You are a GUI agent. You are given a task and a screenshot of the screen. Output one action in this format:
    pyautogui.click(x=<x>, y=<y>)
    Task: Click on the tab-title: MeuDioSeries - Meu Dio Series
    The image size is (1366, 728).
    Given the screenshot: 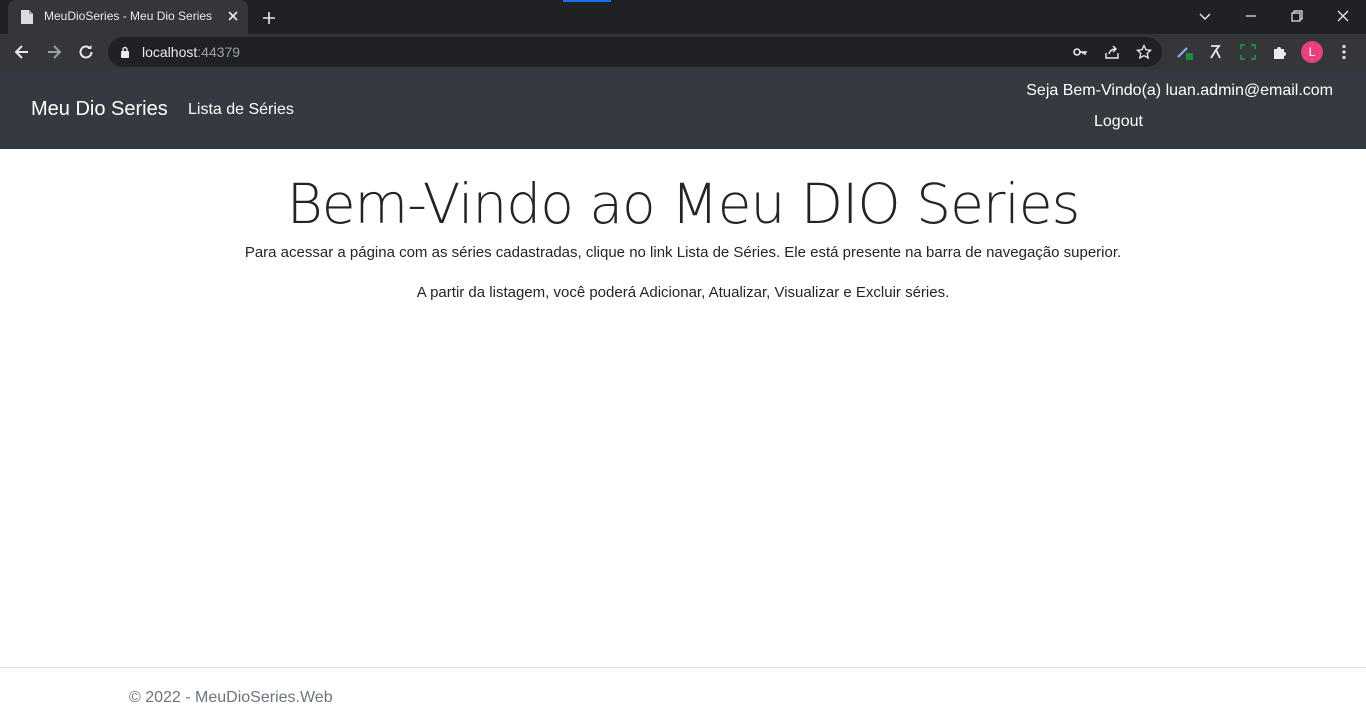 What is the action you would take?
    pyautogui.click(x=128, y=16)
    